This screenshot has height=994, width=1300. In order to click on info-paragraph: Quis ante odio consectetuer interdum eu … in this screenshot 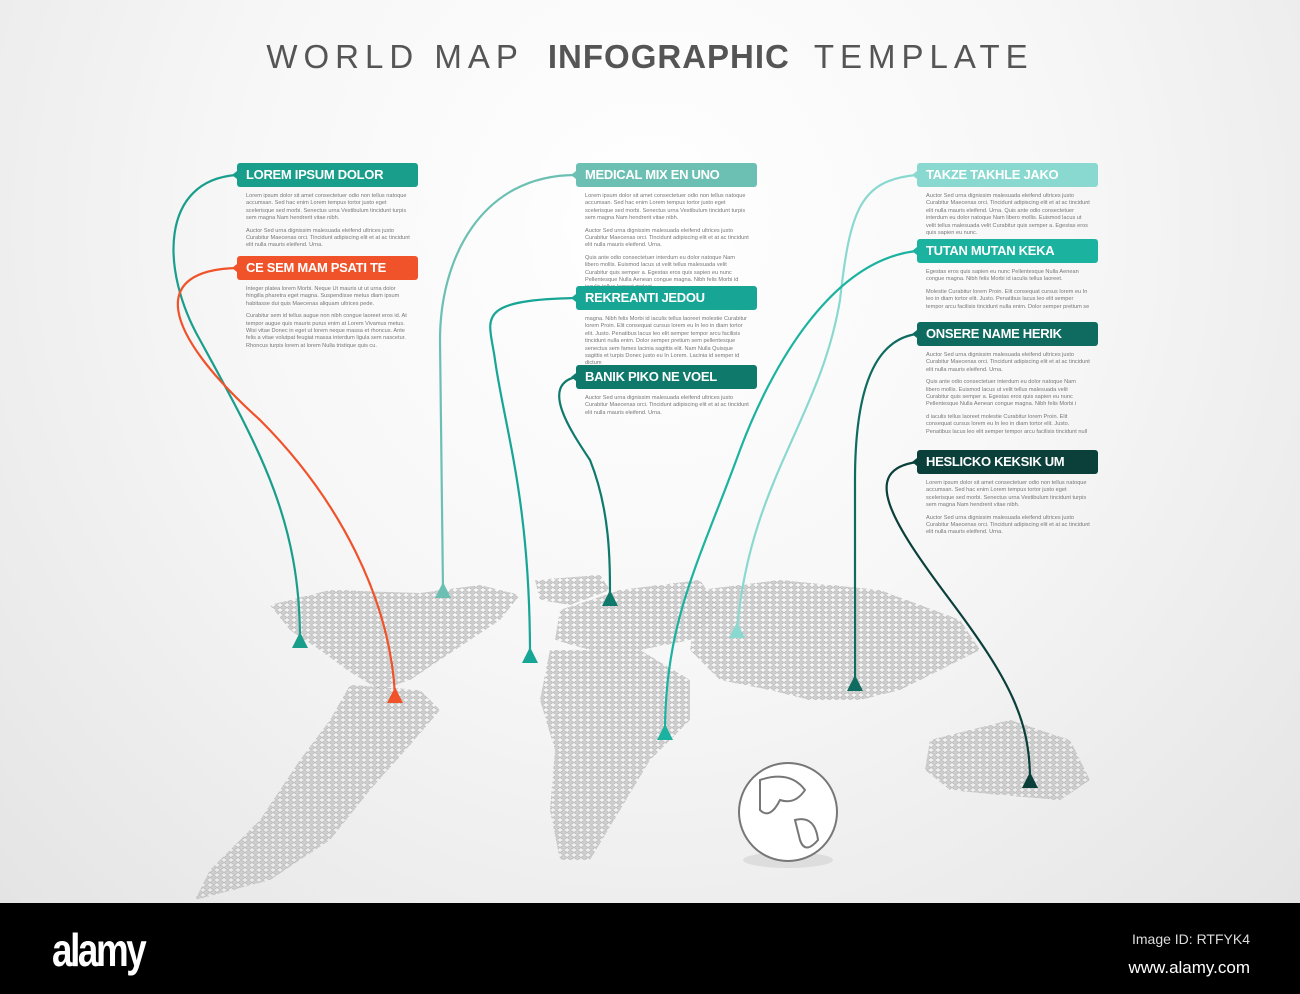, I will do `click(1001, 393)`.